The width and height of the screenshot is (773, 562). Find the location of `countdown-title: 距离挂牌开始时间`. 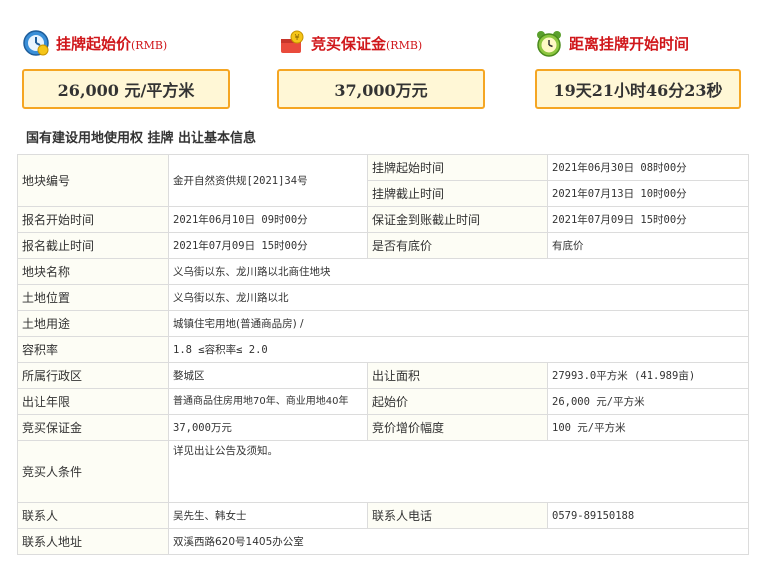

countdown-title: 距离挂牌开始时间 is located at coordinates (629, 43).